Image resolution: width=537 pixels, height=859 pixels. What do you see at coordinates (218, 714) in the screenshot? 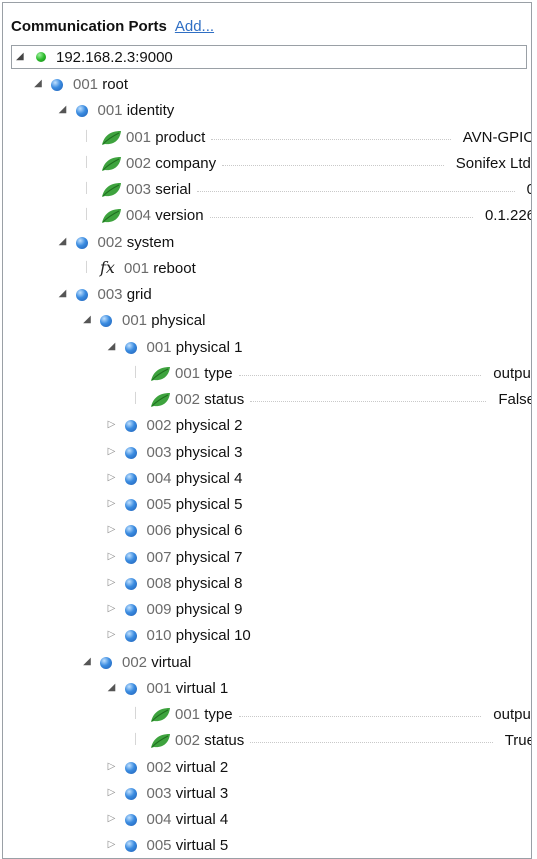
I see `item-name: type` at bounding box center [218, 714].